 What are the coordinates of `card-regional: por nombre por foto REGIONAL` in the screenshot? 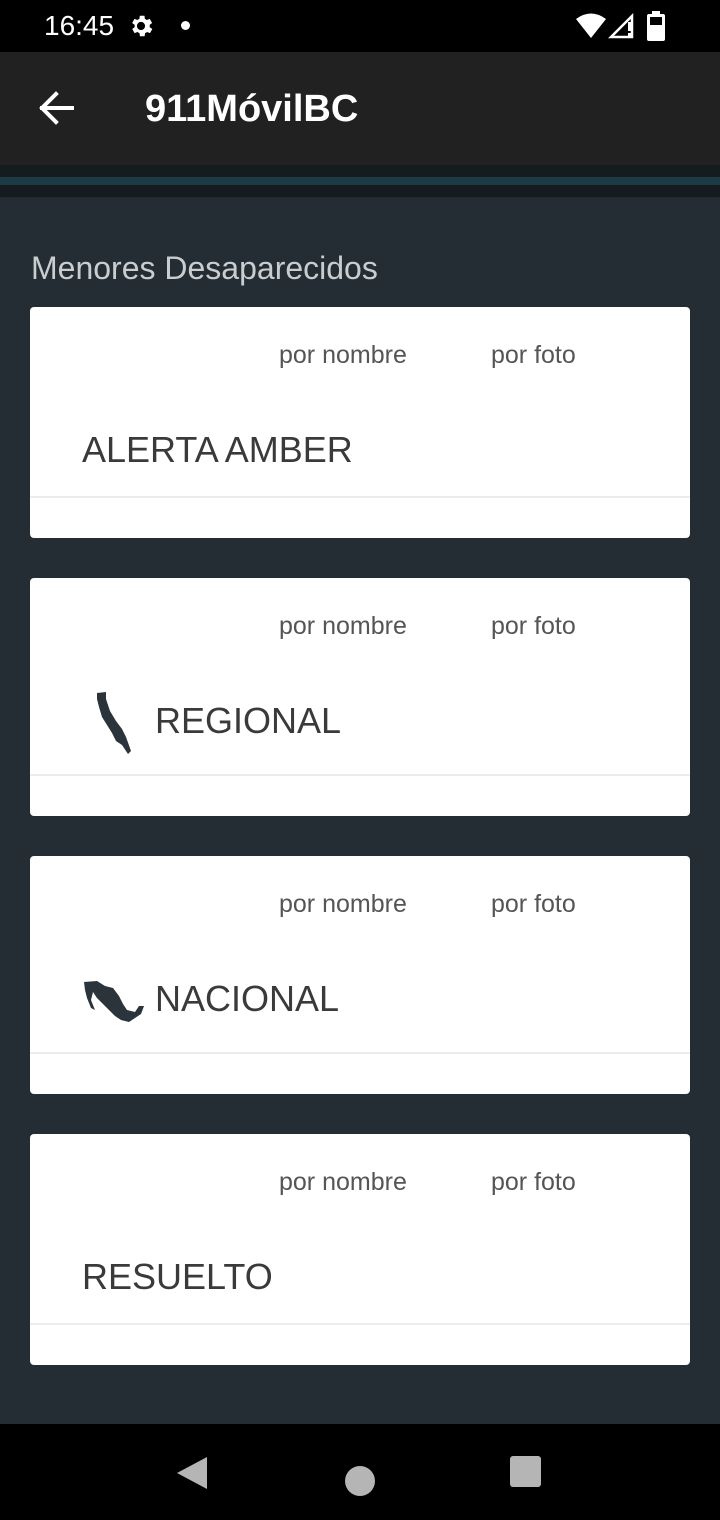 It's located at (360, 697).